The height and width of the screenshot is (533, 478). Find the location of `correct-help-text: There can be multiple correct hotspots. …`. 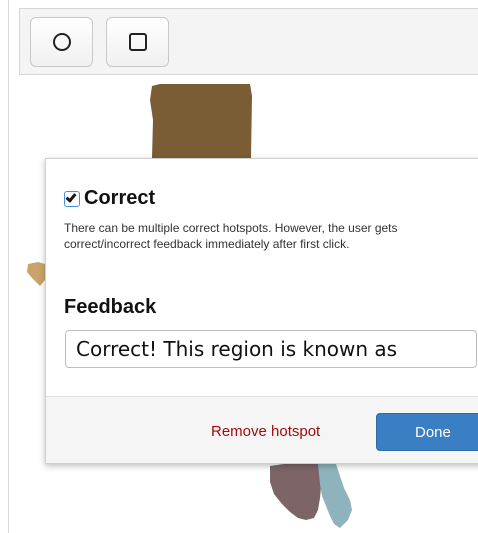

correct-help-text: There can be multiple correct hotspots. … is located at coordinates (231, 236).